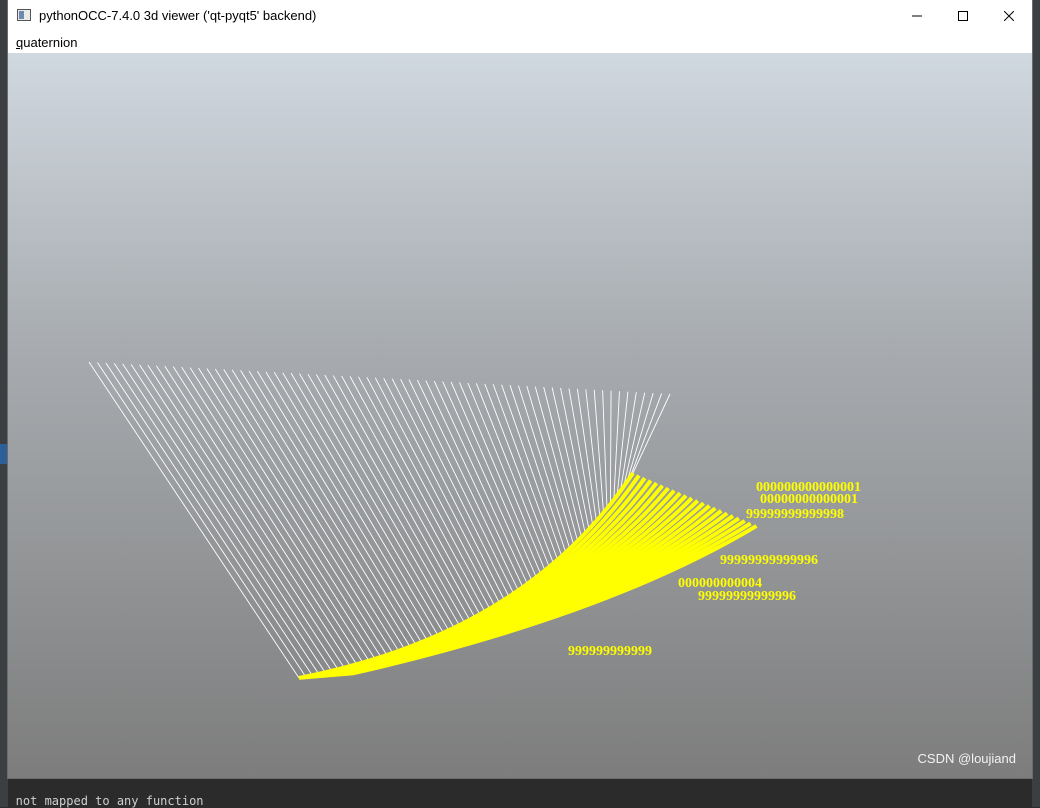  Describe the element at coordinates (520, 42) in the screenshot. I see `menu-bar: quaternion` at that location.